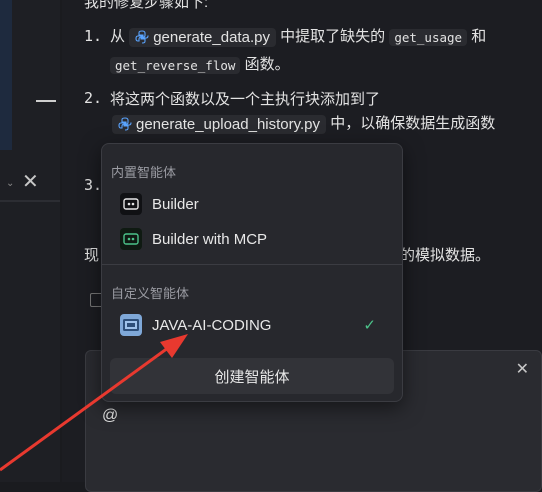 This screenshot has width=542, height=492. Describe the element at coordinates (267, 64) in the screenshot. I see `step-text: 函数。` at that location.